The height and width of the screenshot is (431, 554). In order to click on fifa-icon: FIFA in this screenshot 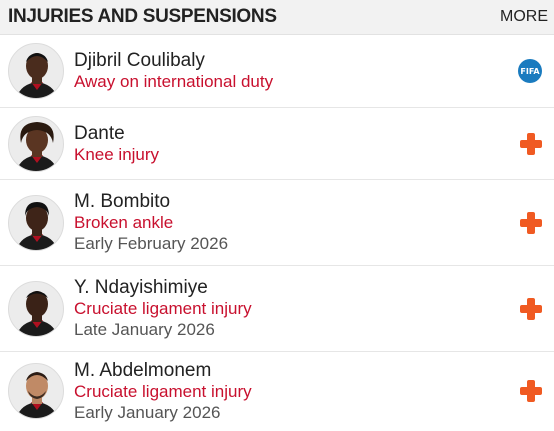, I will do `click(530, 71)`.